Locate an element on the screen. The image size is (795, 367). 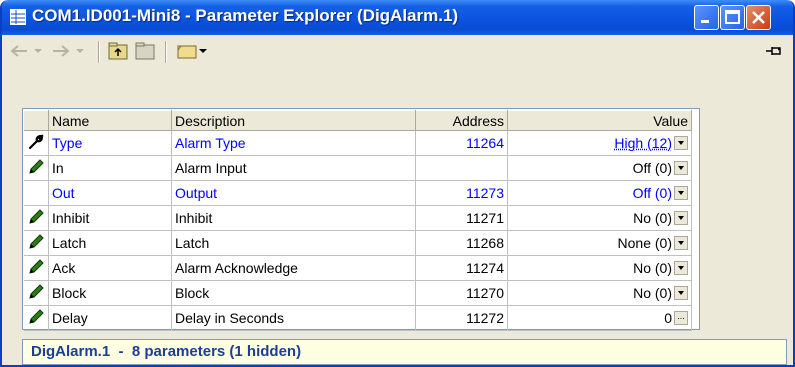
row-description-cell: Output is located at coordinates (293, 193).